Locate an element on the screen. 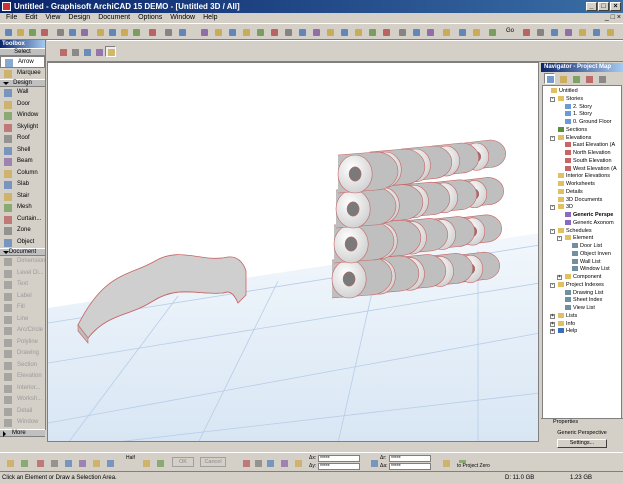  more-section-header: More is located at coordinates (22, 432).